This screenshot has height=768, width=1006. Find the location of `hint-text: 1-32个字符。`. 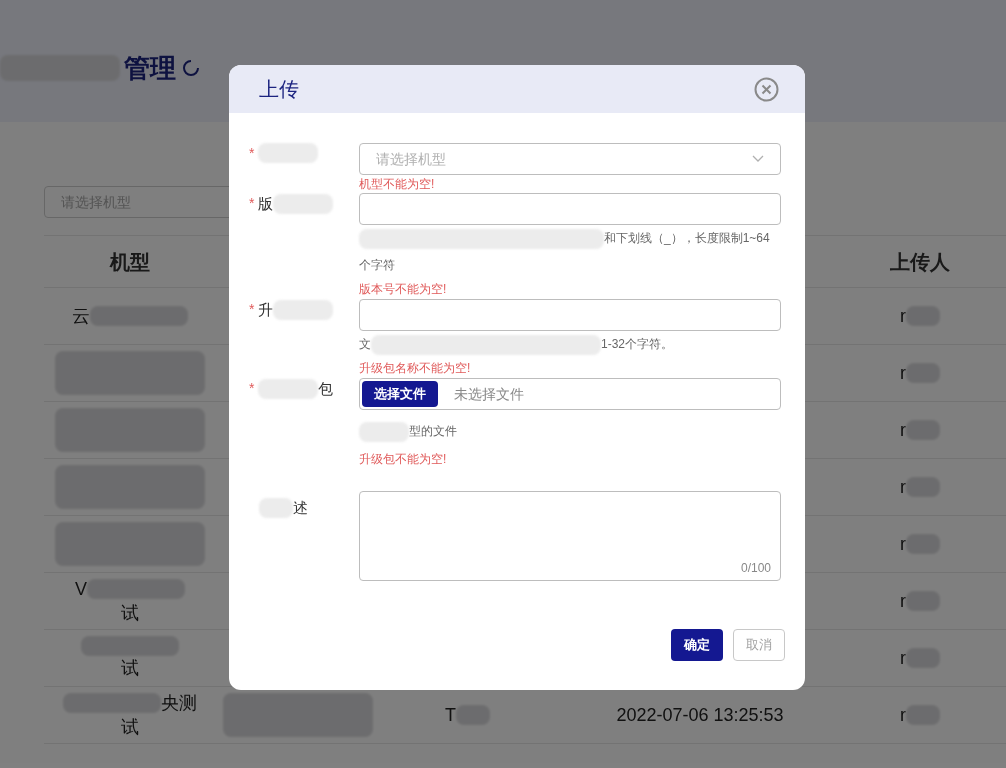

hint-text: 1-32个字符。 is located at coordinates (637, 344).